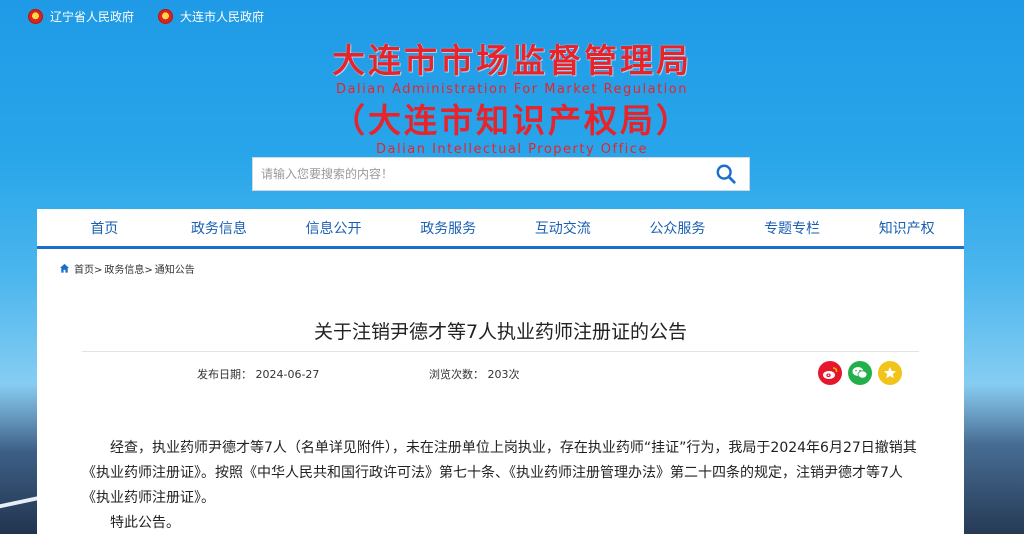  I want to click on publish-date-label: 发布日期：, so click(224, 374).